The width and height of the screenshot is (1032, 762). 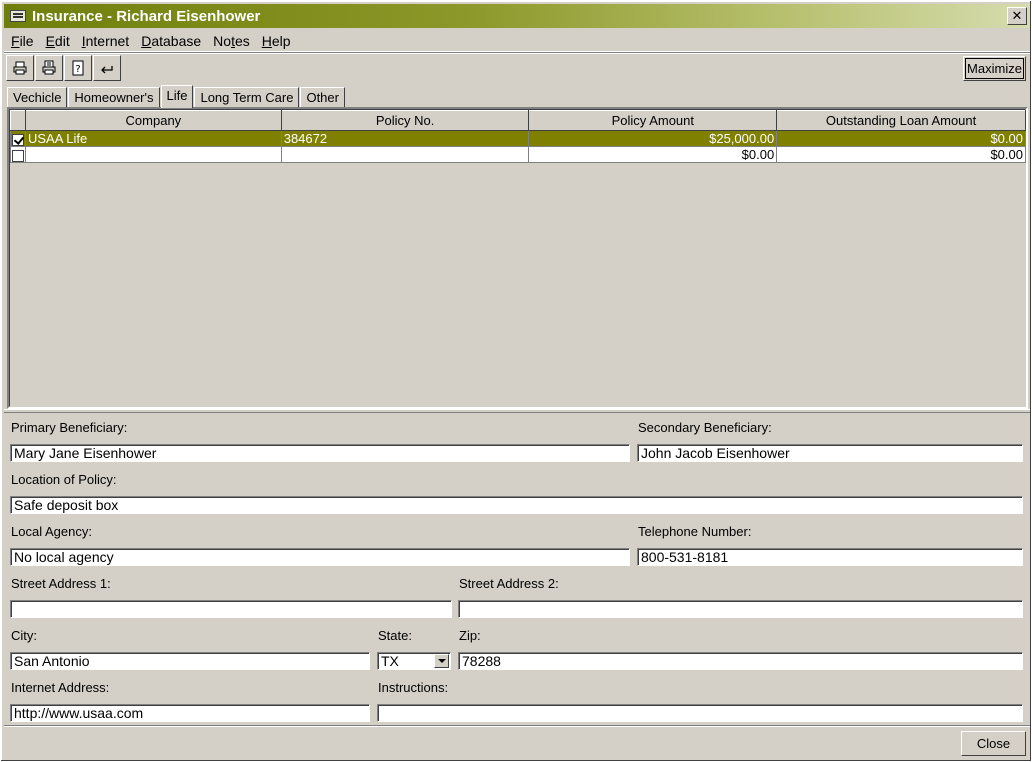 I want to click on print-preview-button, so click(x=49, y=68).